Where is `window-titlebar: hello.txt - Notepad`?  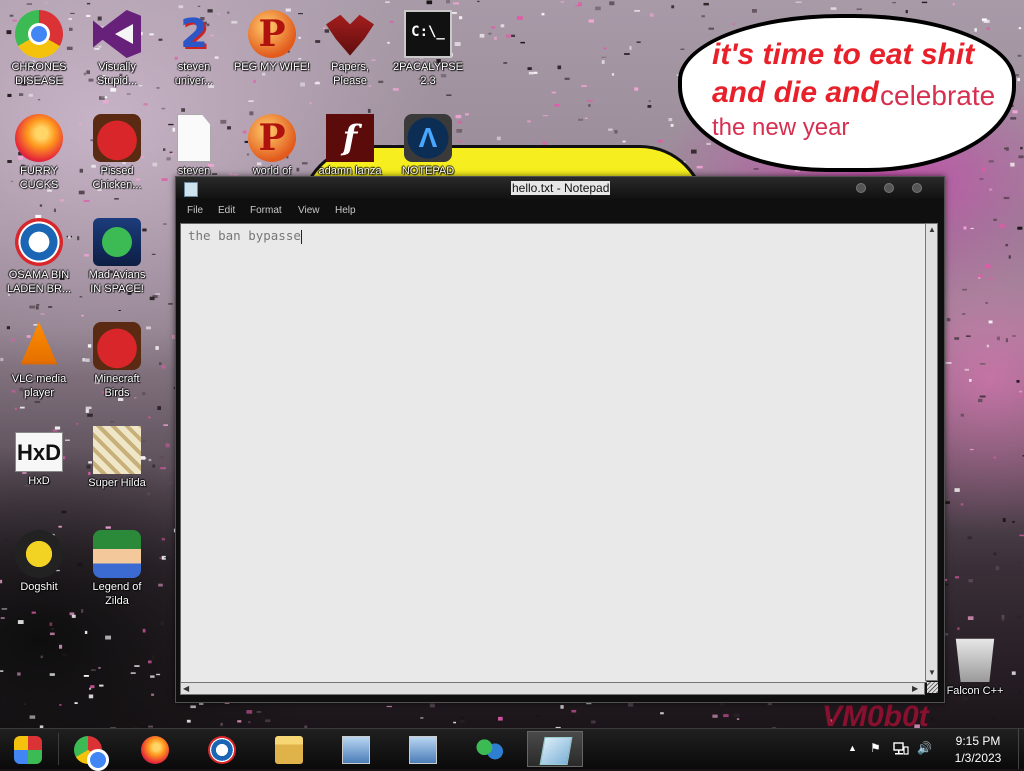 window-titlebar: hello.txt - Notepad is located at coordinates (560, 188).